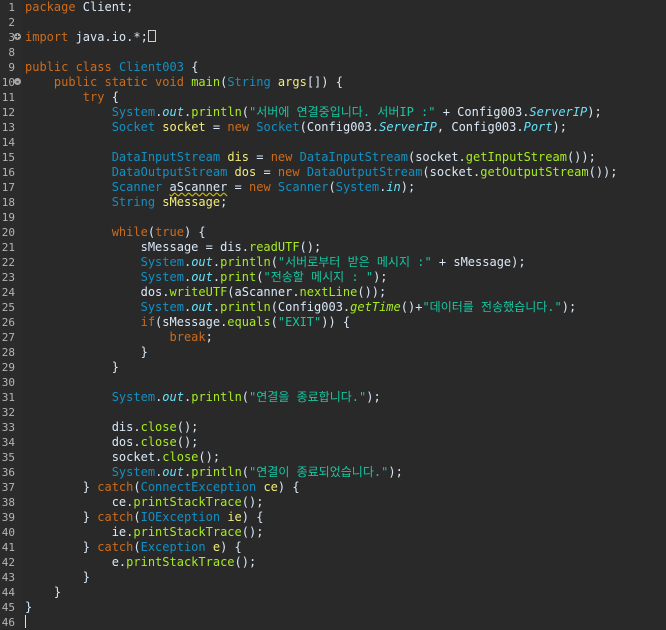  I want to click on code-line: 3 + import java.io.*;, so click(333, 37).